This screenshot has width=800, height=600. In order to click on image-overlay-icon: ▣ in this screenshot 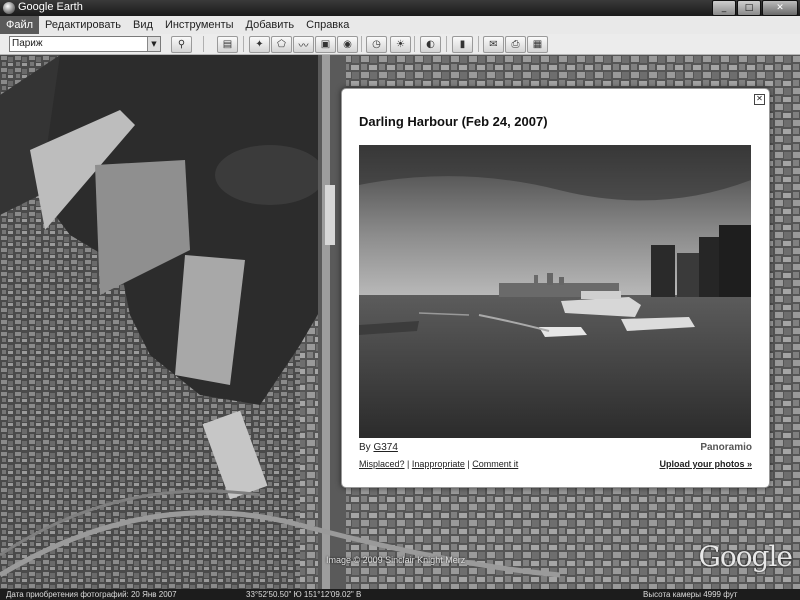, I will do `click(325, 44)`.